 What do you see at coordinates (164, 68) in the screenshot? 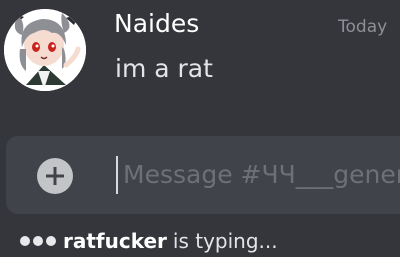
I see `message-text: im a rat` at bounding box center [164, 68].